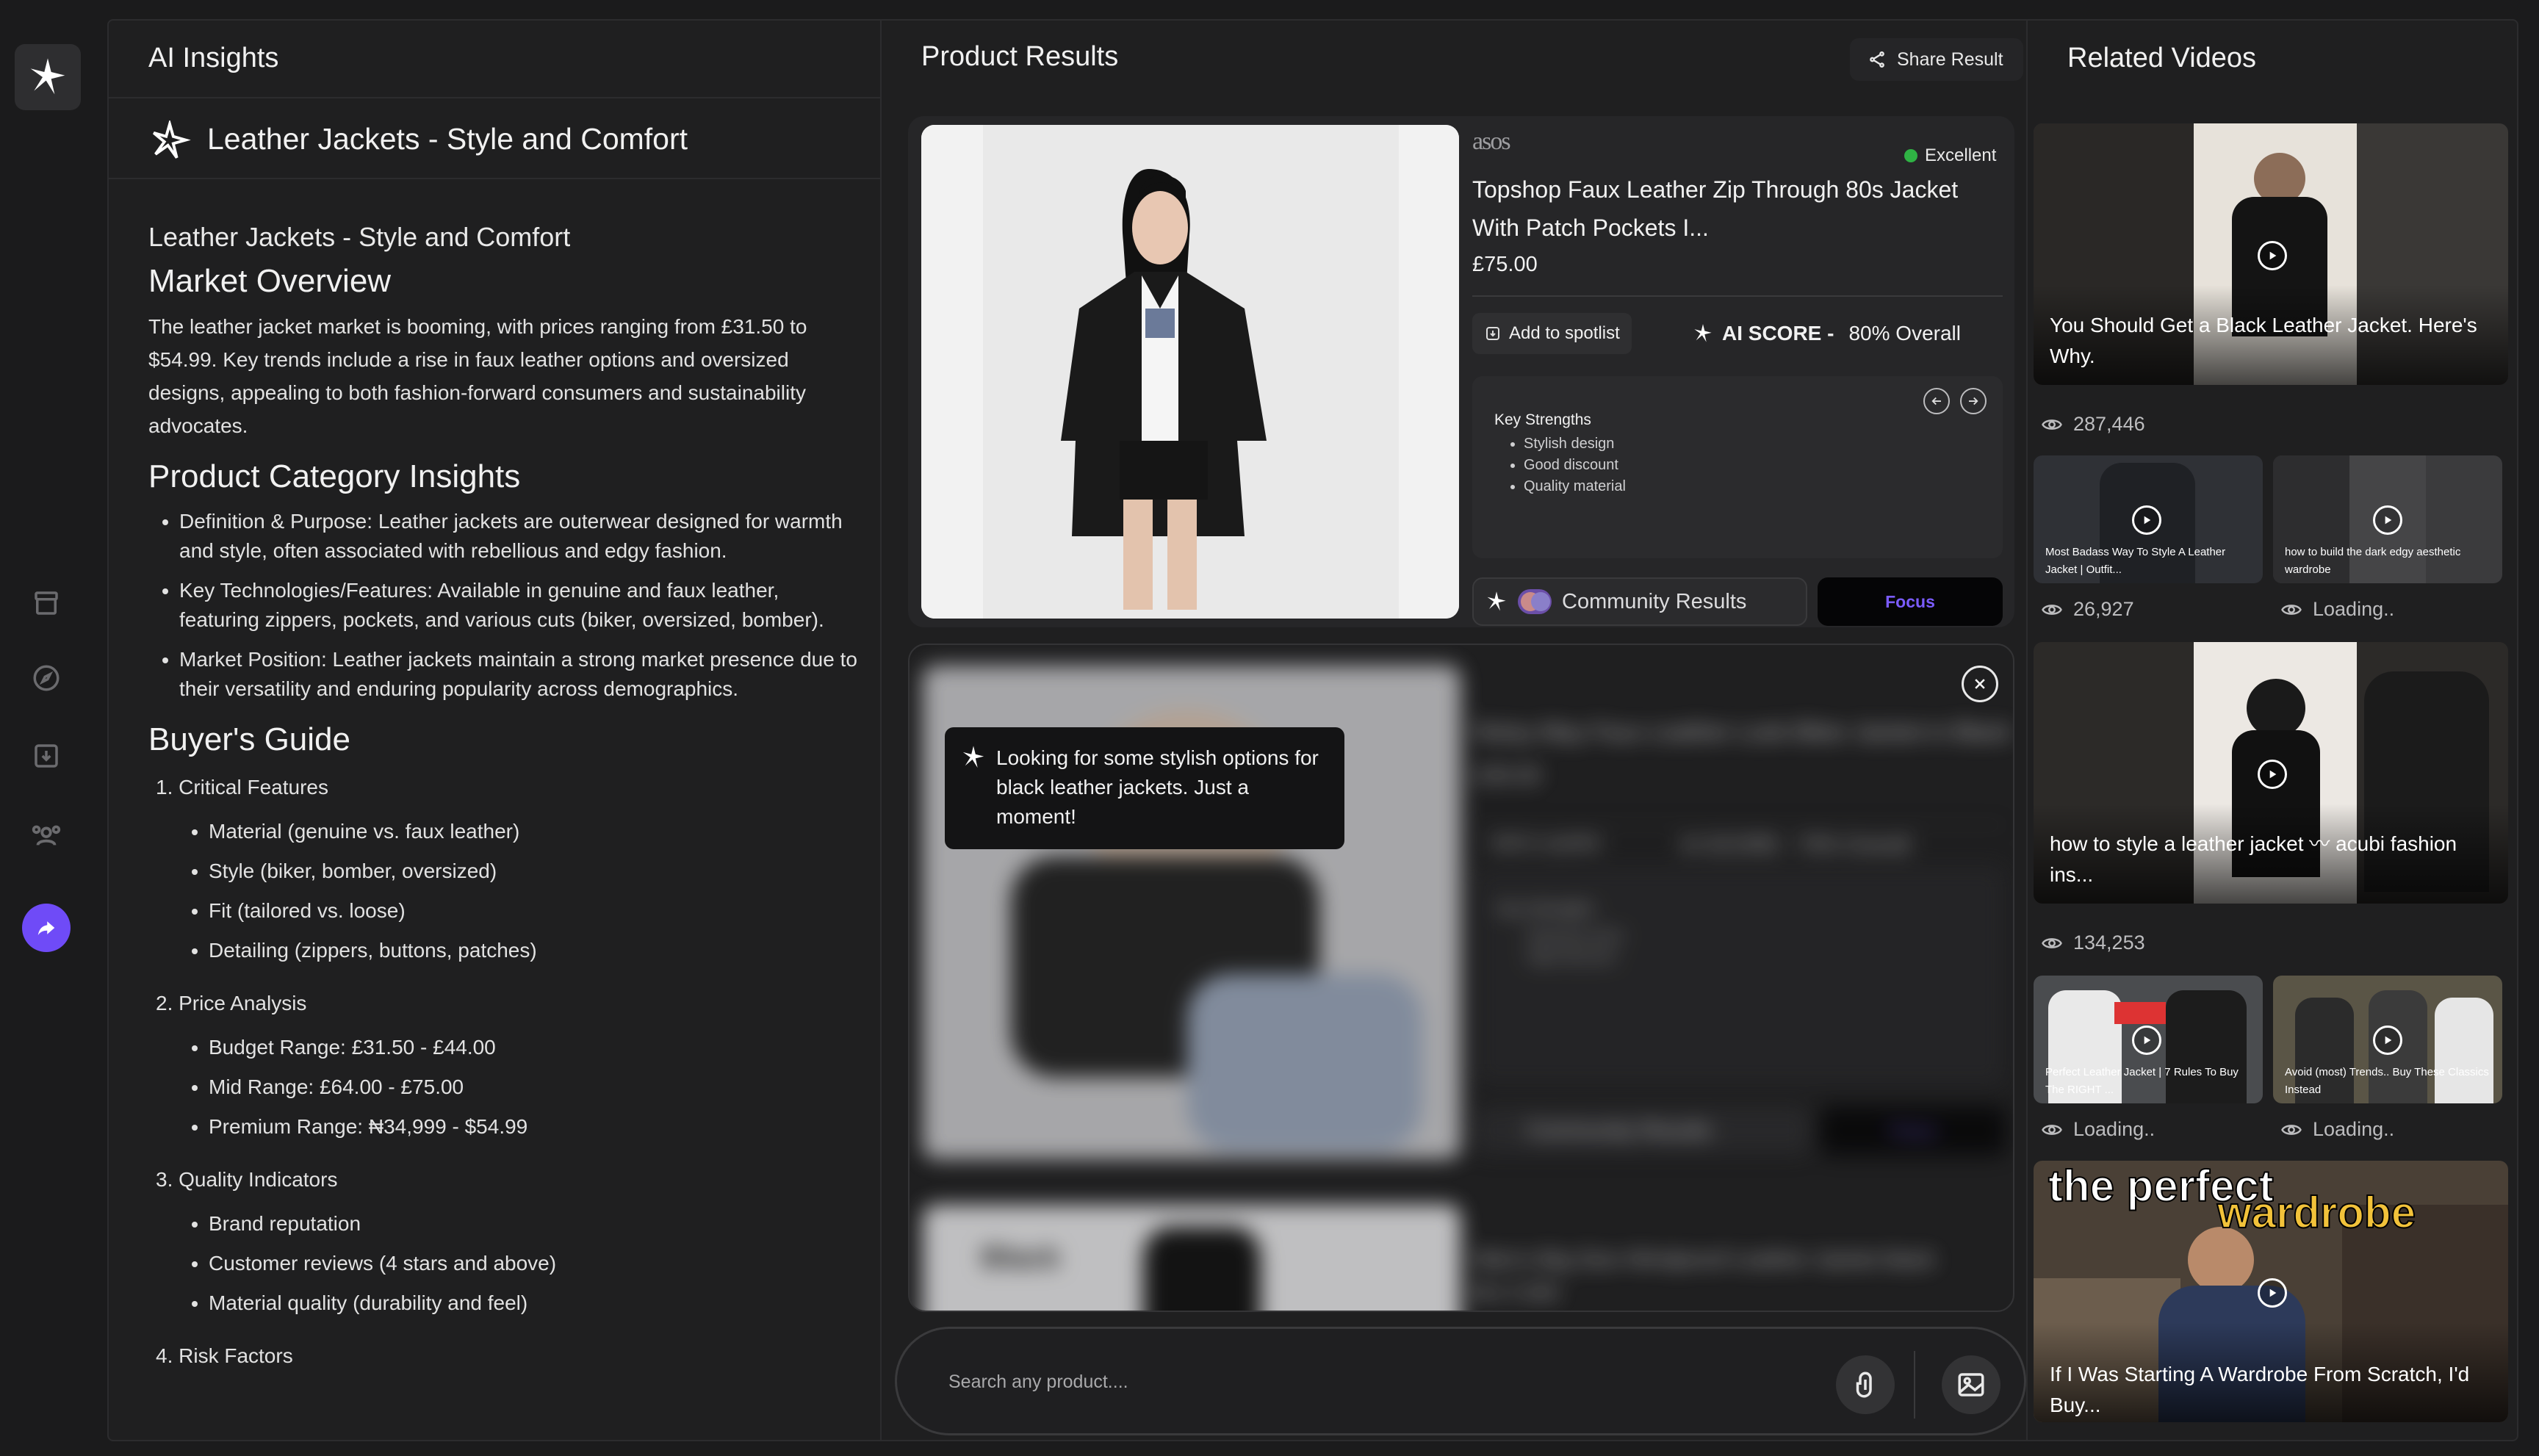 This screenshot has height=1456, width=2539. Describe the element at coordinates (1571, 957) in the screenshot. I see `blurred-strength-item: High discount` at that location.